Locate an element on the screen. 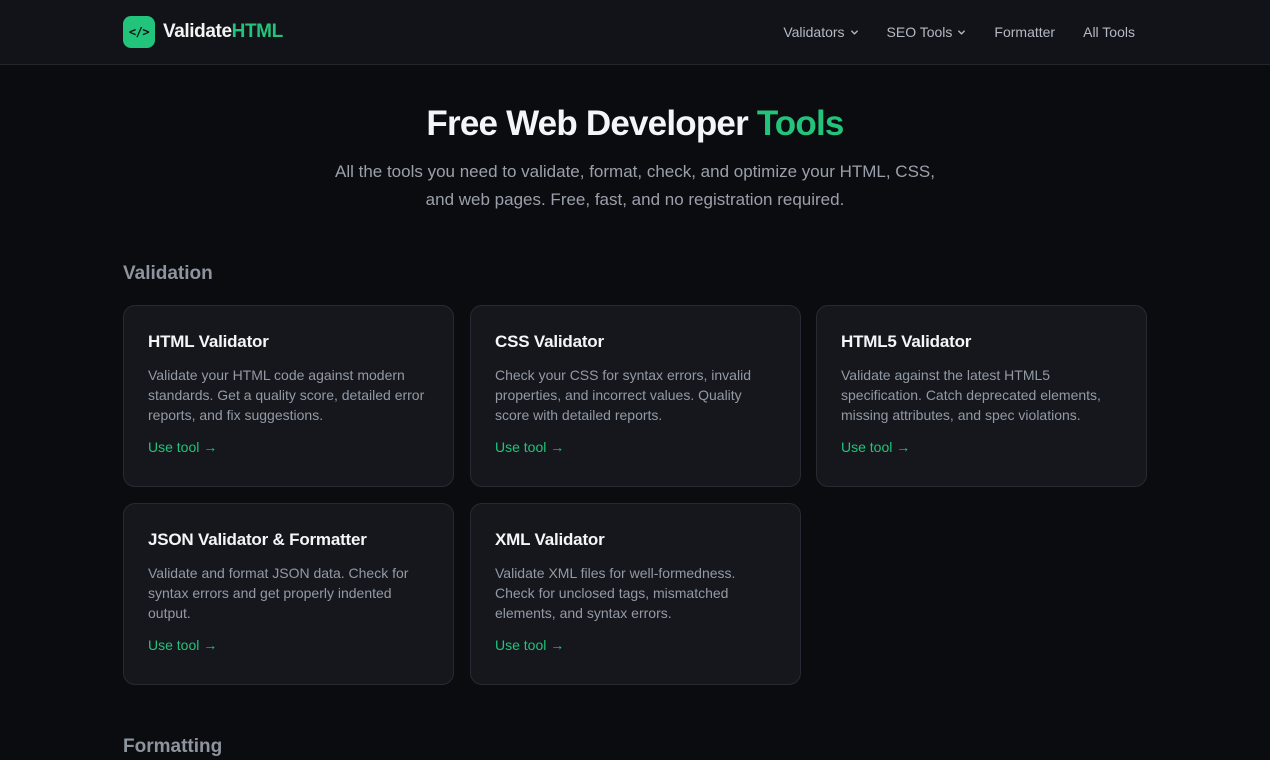 The height and width of the screenshot is (760, 1270). hero-title: Free Web Developer Tools is located at coordinates (635, 124).